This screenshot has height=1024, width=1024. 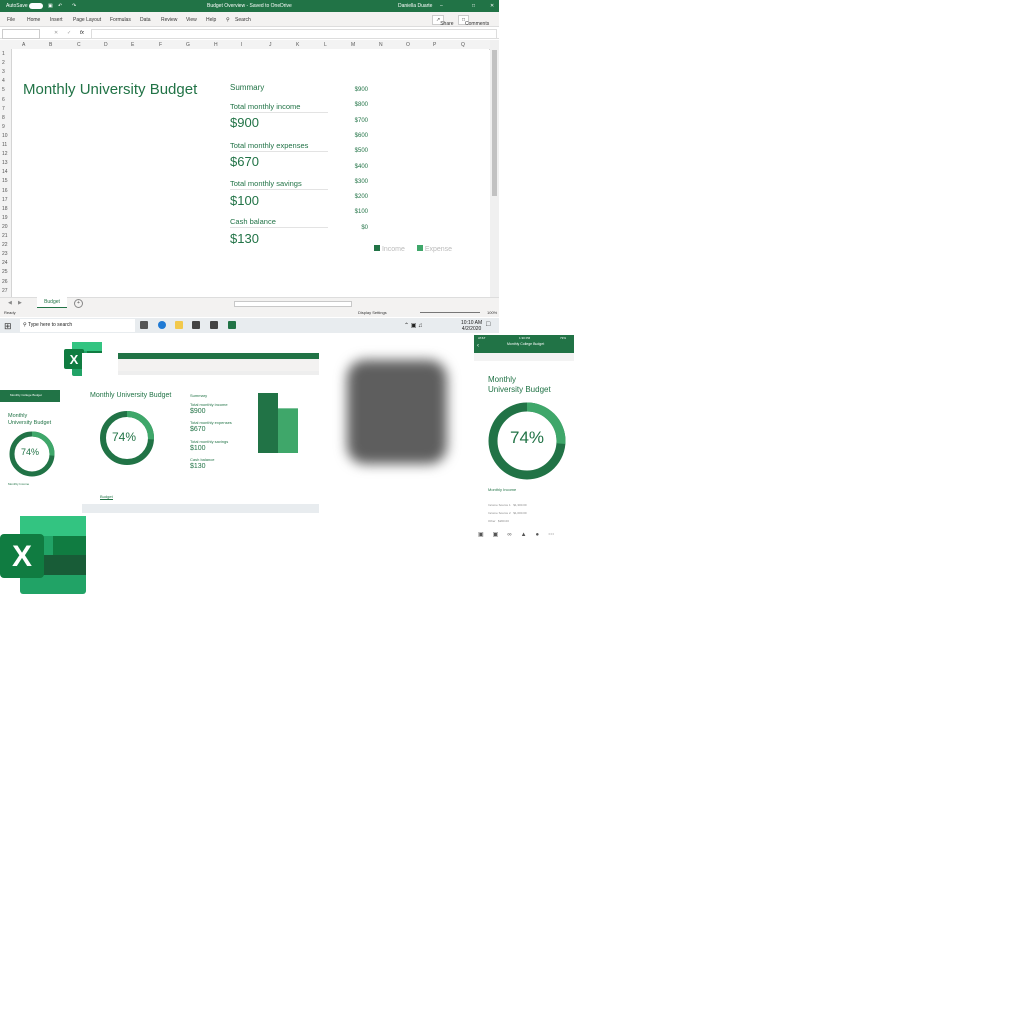 I want to click on horizontal-scrollbar, so click(x=293, y=304).